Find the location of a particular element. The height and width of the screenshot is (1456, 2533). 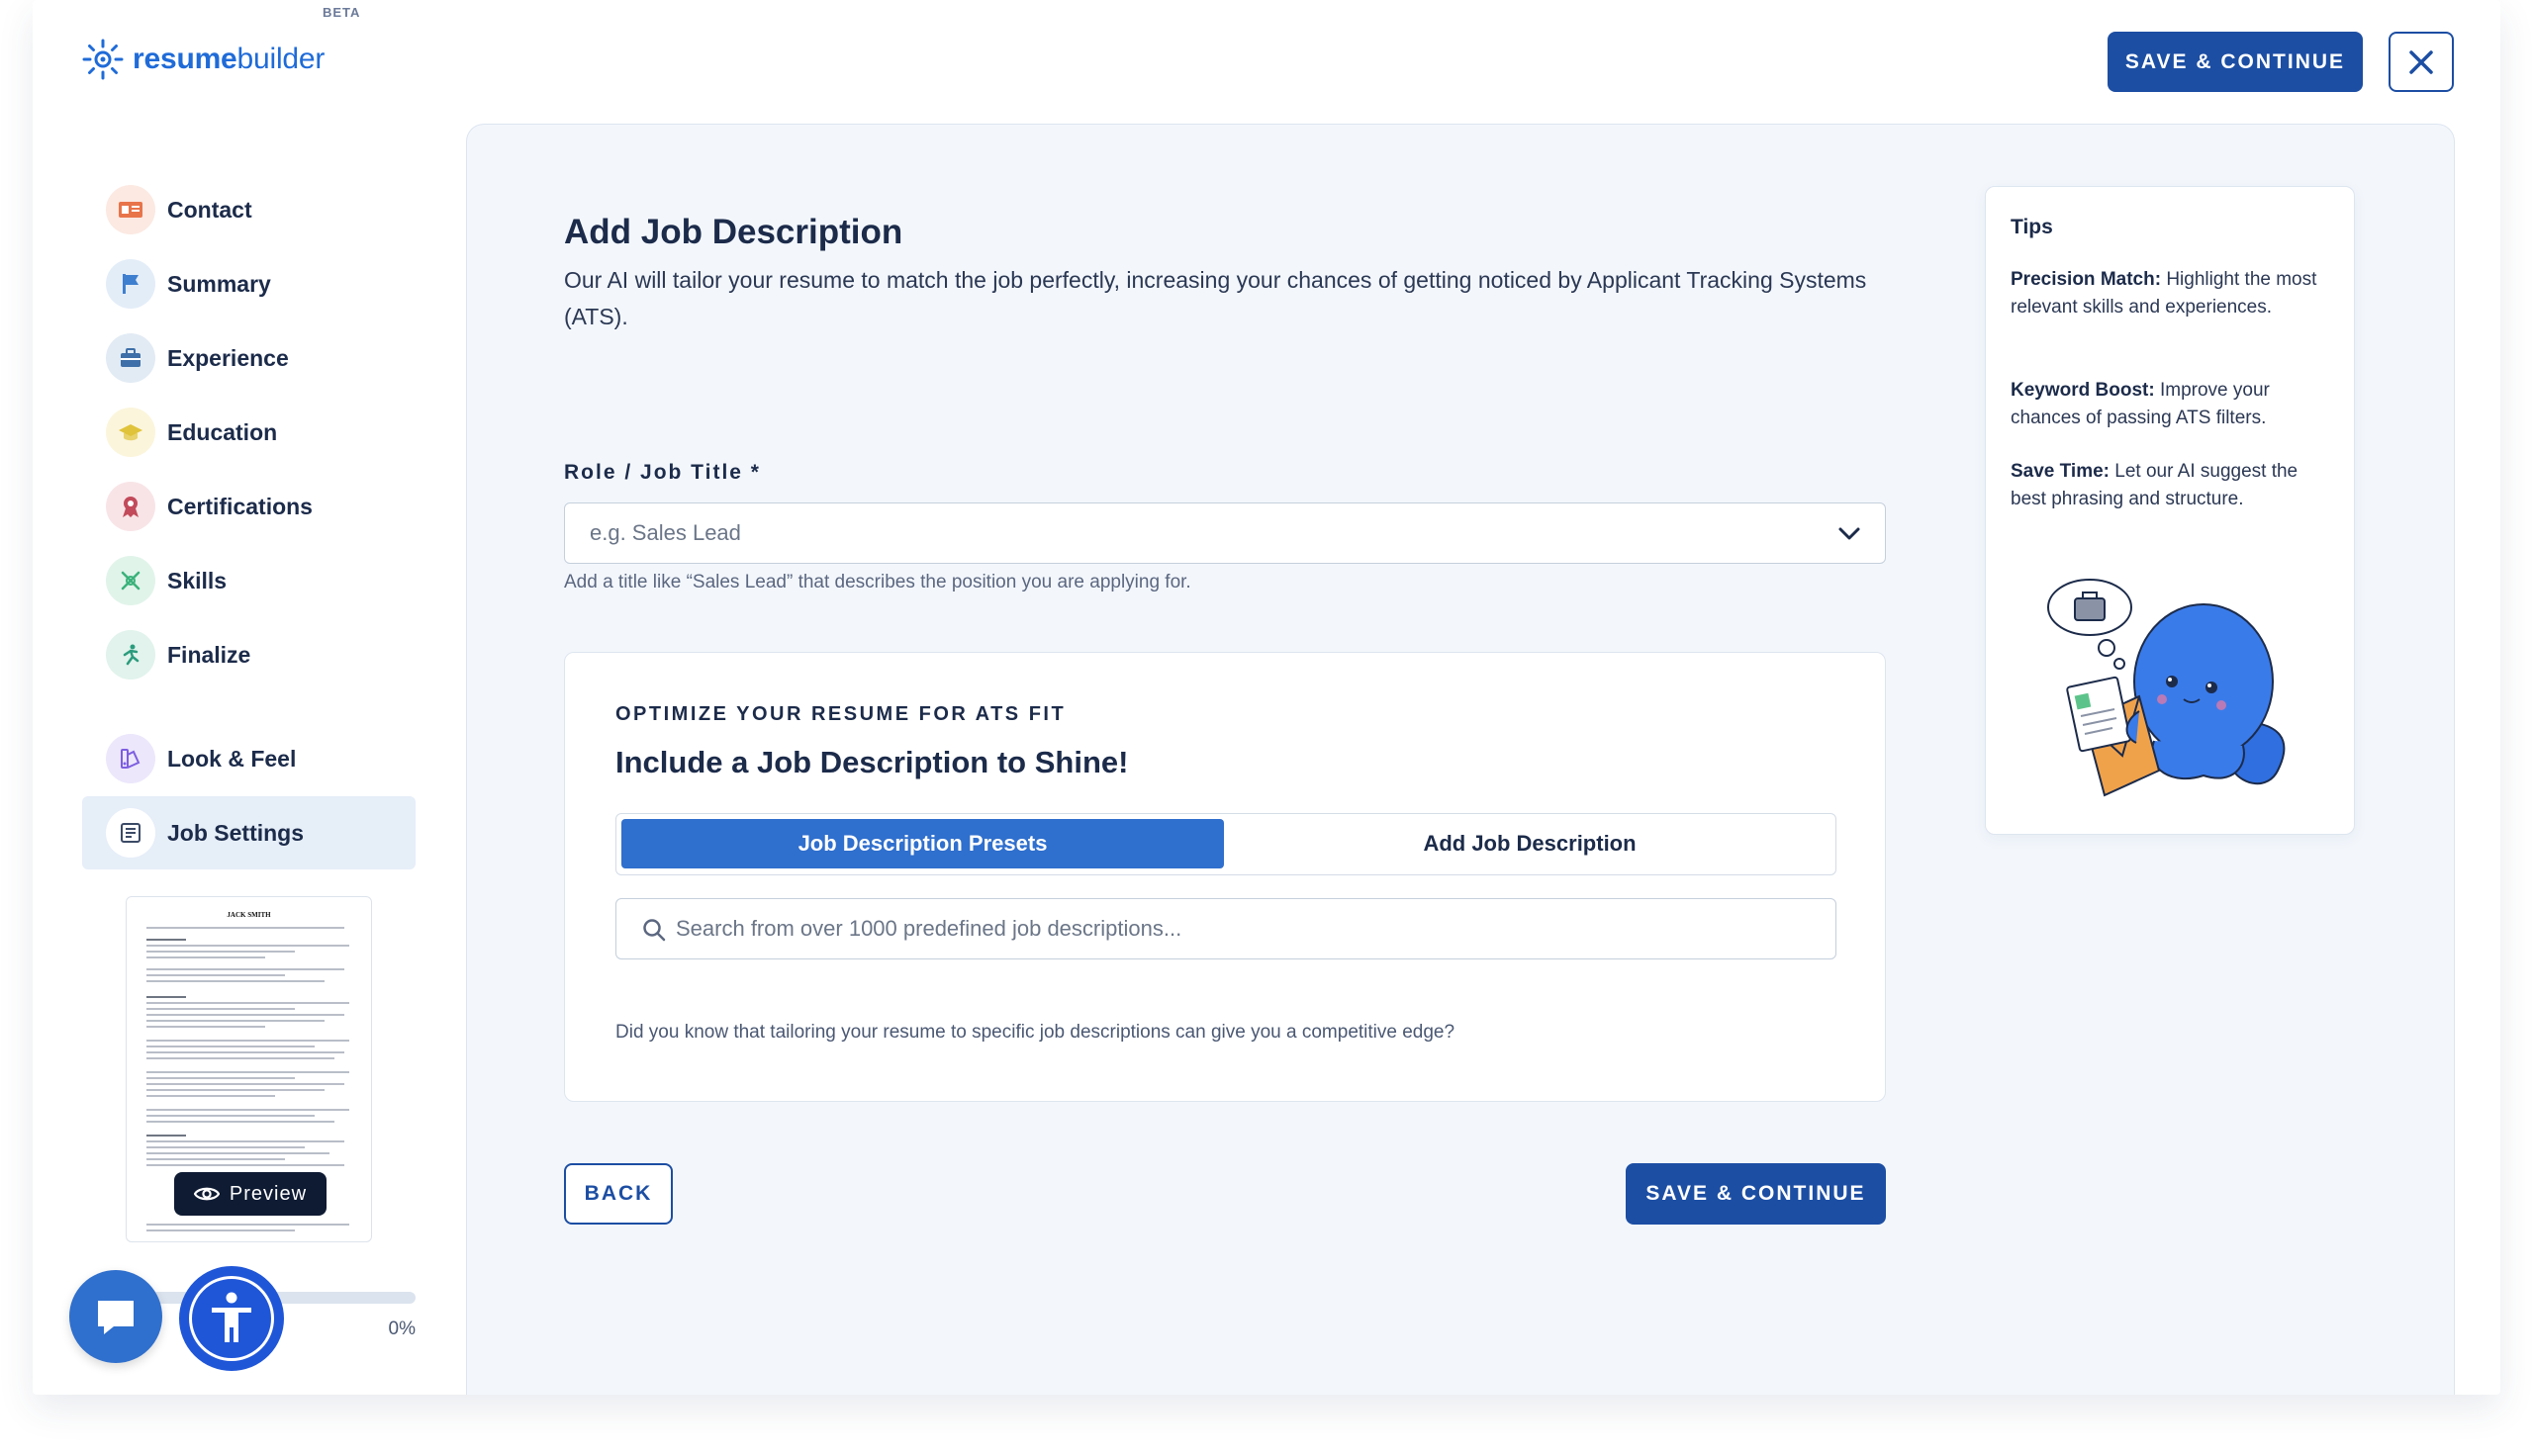

preview-label: Preview is located at coordinates (268, 1193).